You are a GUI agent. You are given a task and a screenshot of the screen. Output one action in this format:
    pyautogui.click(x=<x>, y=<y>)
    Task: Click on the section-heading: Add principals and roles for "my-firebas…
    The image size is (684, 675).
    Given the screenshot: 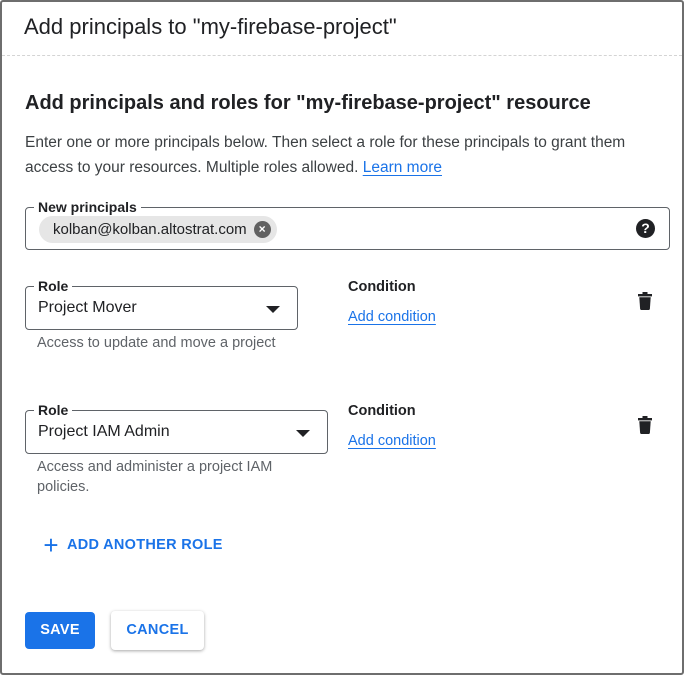 What is the action you would take?
    pyautogui.click(x=308, y=103)
    